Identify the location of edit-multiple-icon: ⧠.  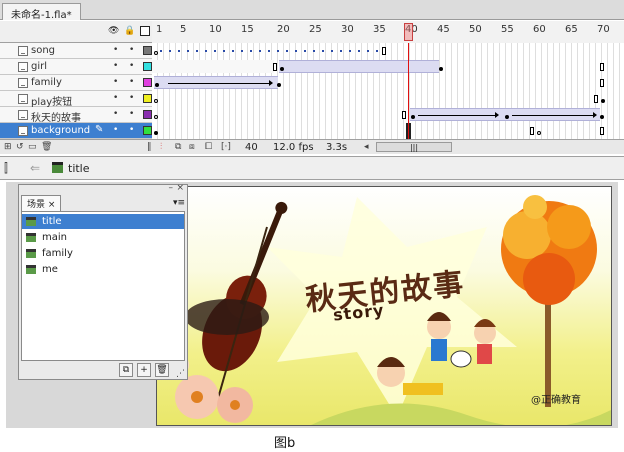
(208, 147).